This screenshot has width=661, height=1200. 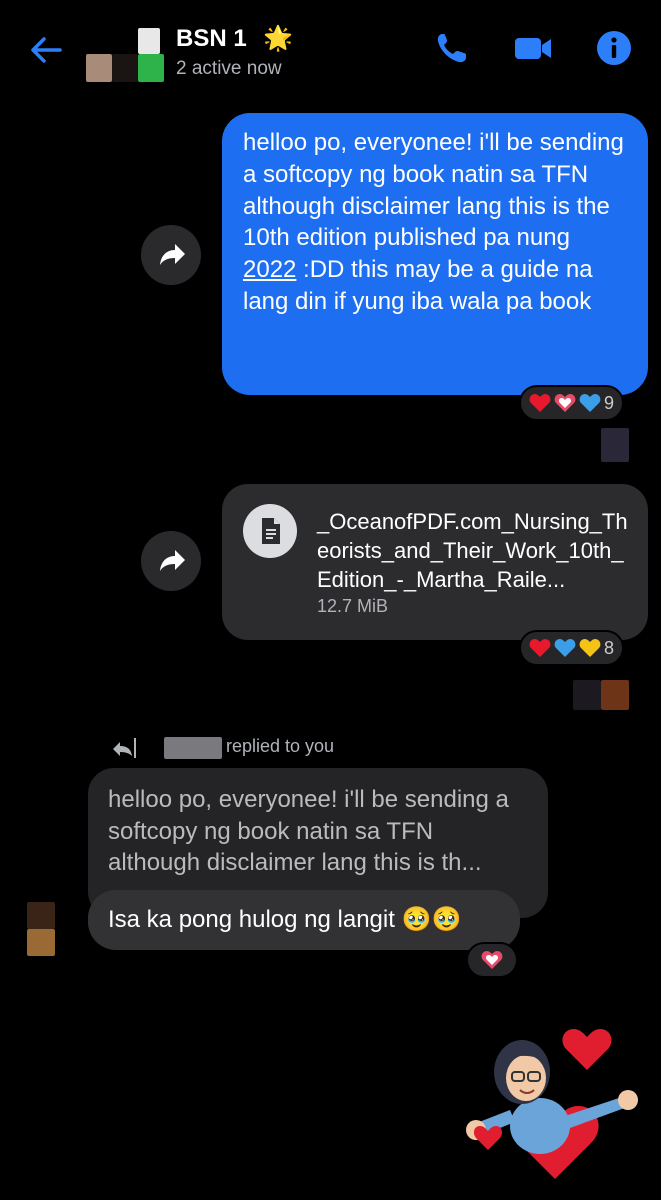 I want to click on back-arrow-icon, so click(x=46, y=50).